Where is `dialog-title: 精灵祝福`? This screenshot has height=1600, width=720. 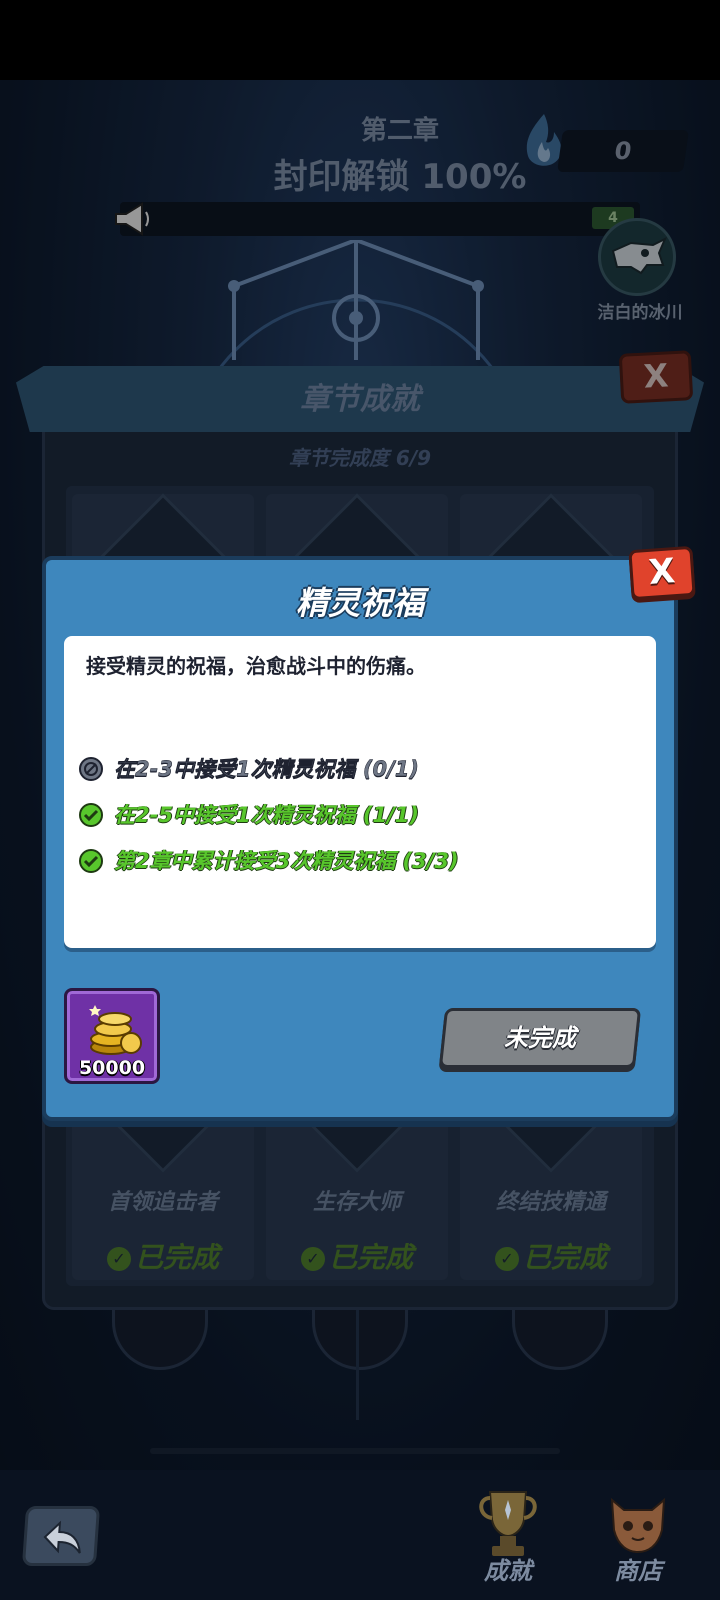
dialog-title: 精灵祝福 is located at coordinates (359, 603).